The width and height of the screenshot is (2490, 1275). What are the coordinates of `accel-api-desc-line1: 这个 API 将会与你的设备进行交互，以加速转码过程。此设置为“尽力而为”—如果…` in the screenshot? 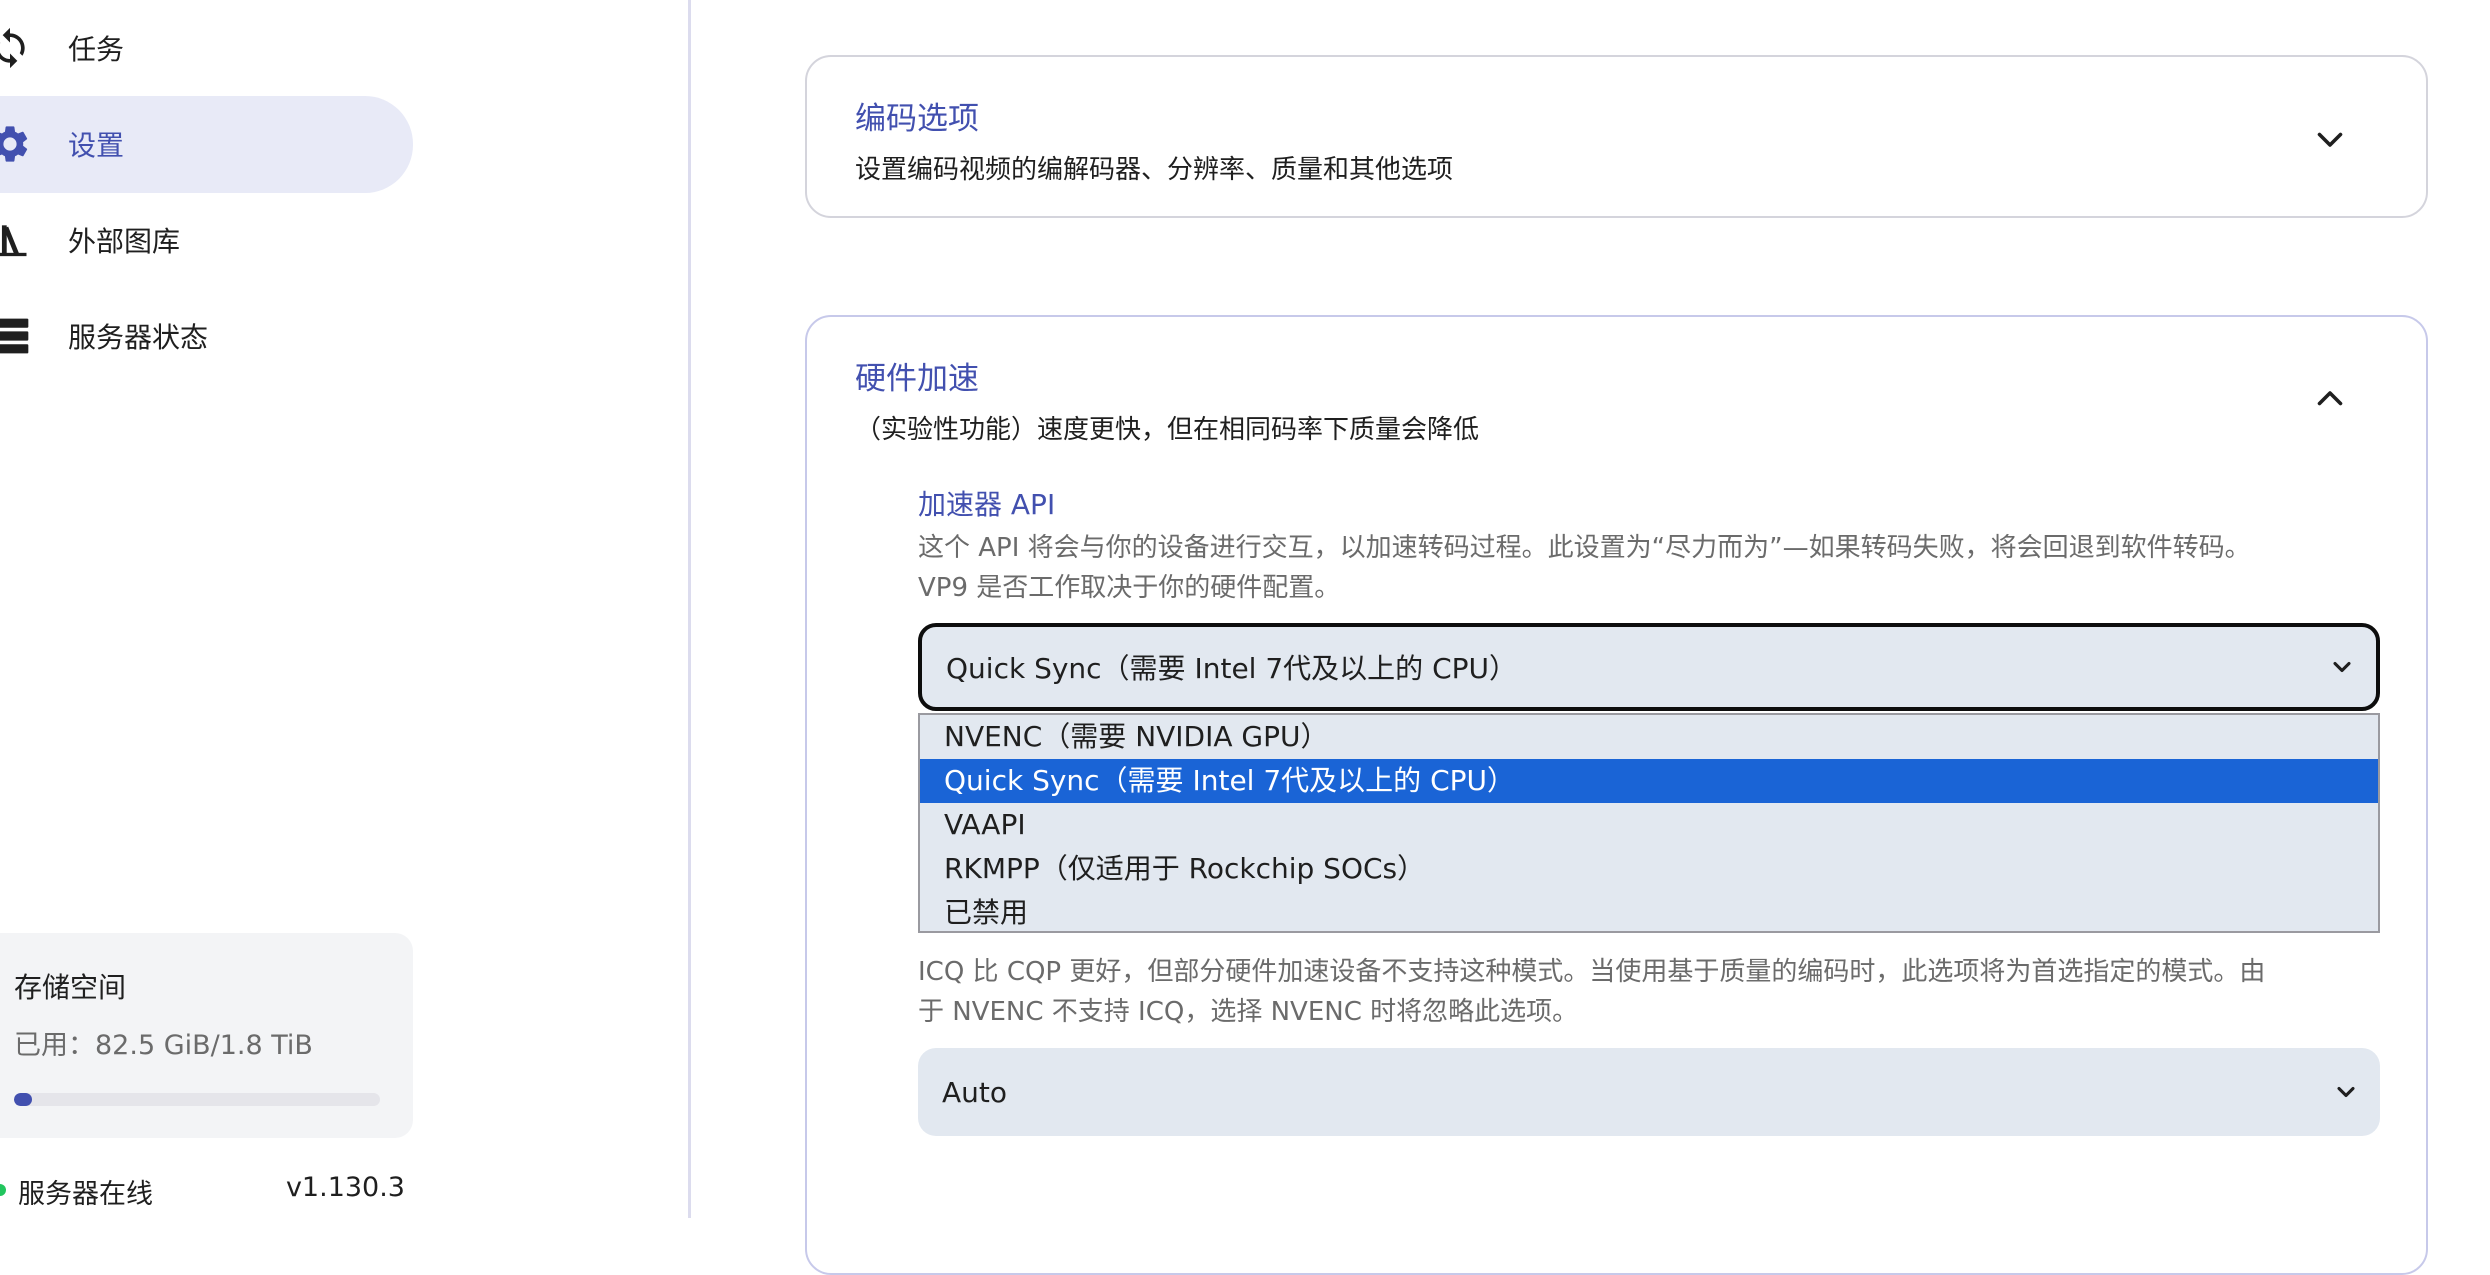 It's located at (1584, 548).